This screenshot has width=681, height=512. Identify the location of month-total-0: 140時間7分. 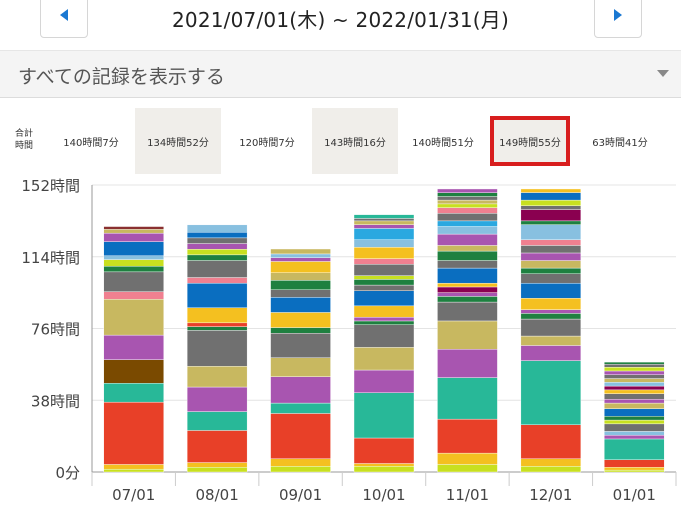
(91, 141).